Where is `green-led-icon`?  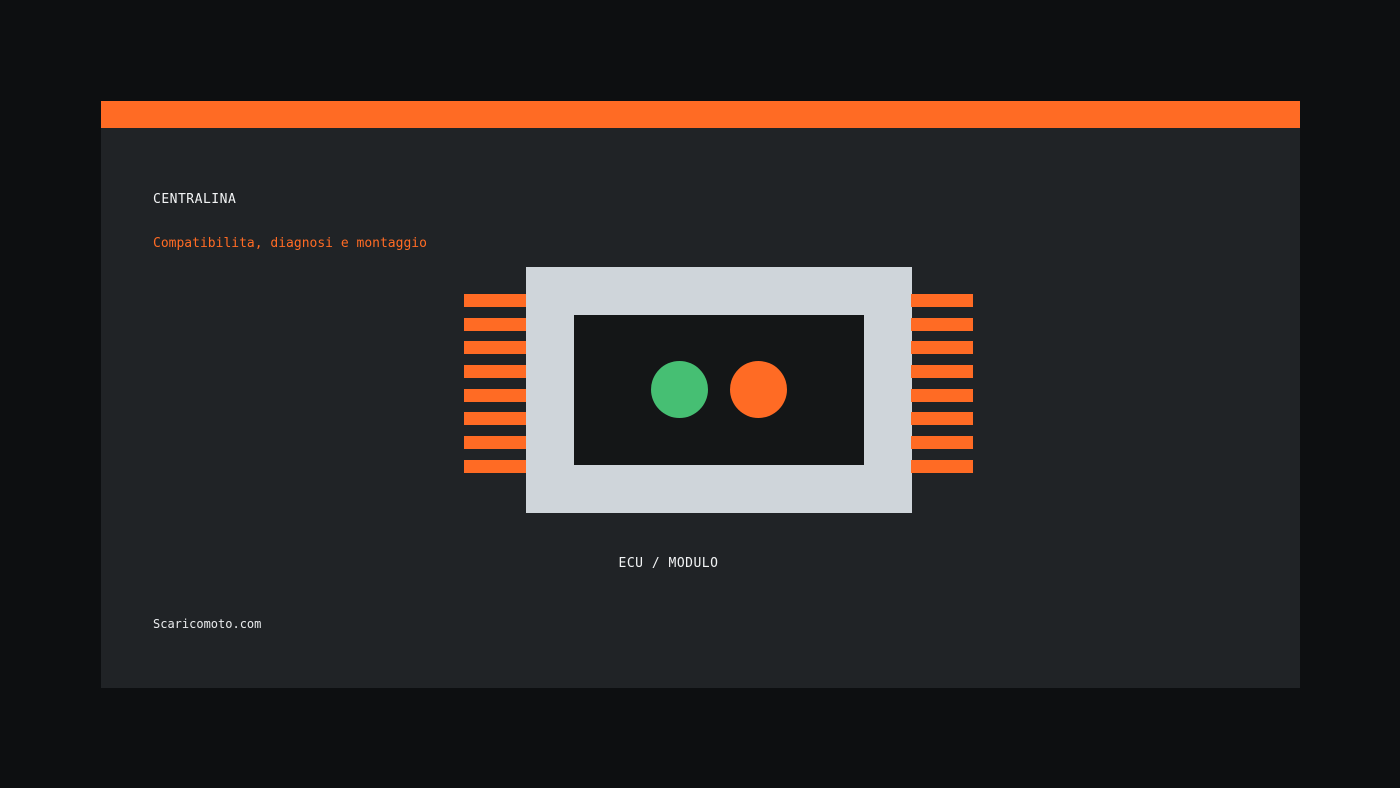
green-led-icon is located at coordinates (679, 389).